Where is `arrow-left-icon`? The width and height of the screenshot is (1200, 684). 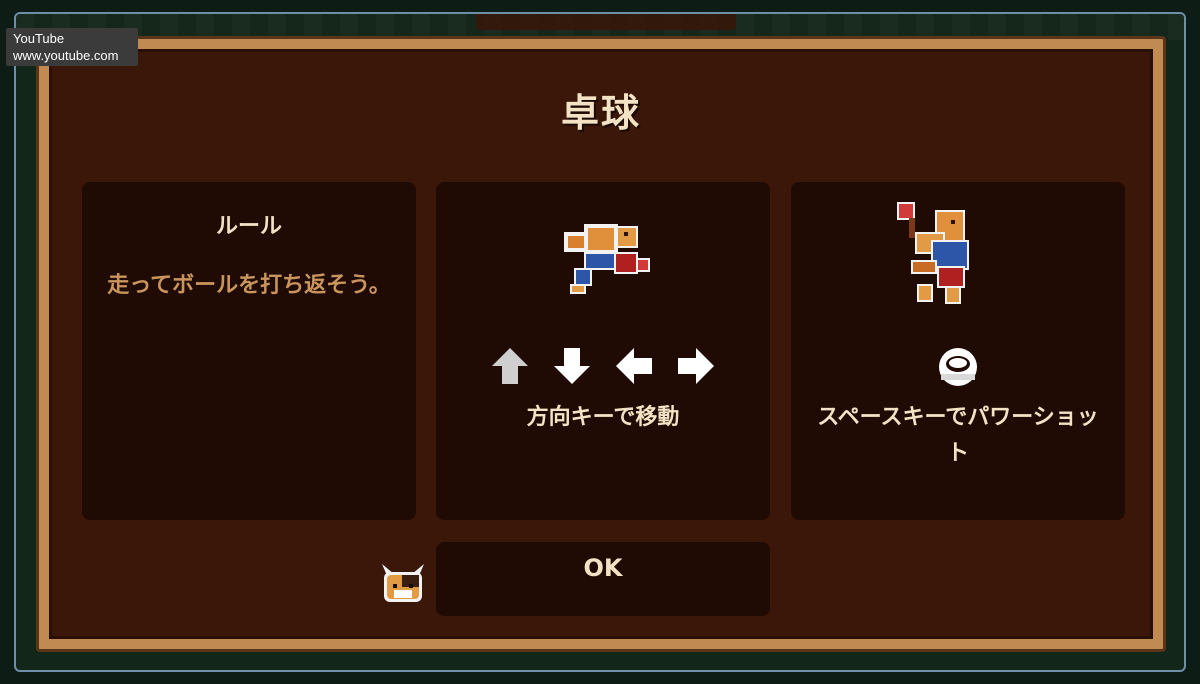 arrow-left-icon is located at coordinates (634, 366).